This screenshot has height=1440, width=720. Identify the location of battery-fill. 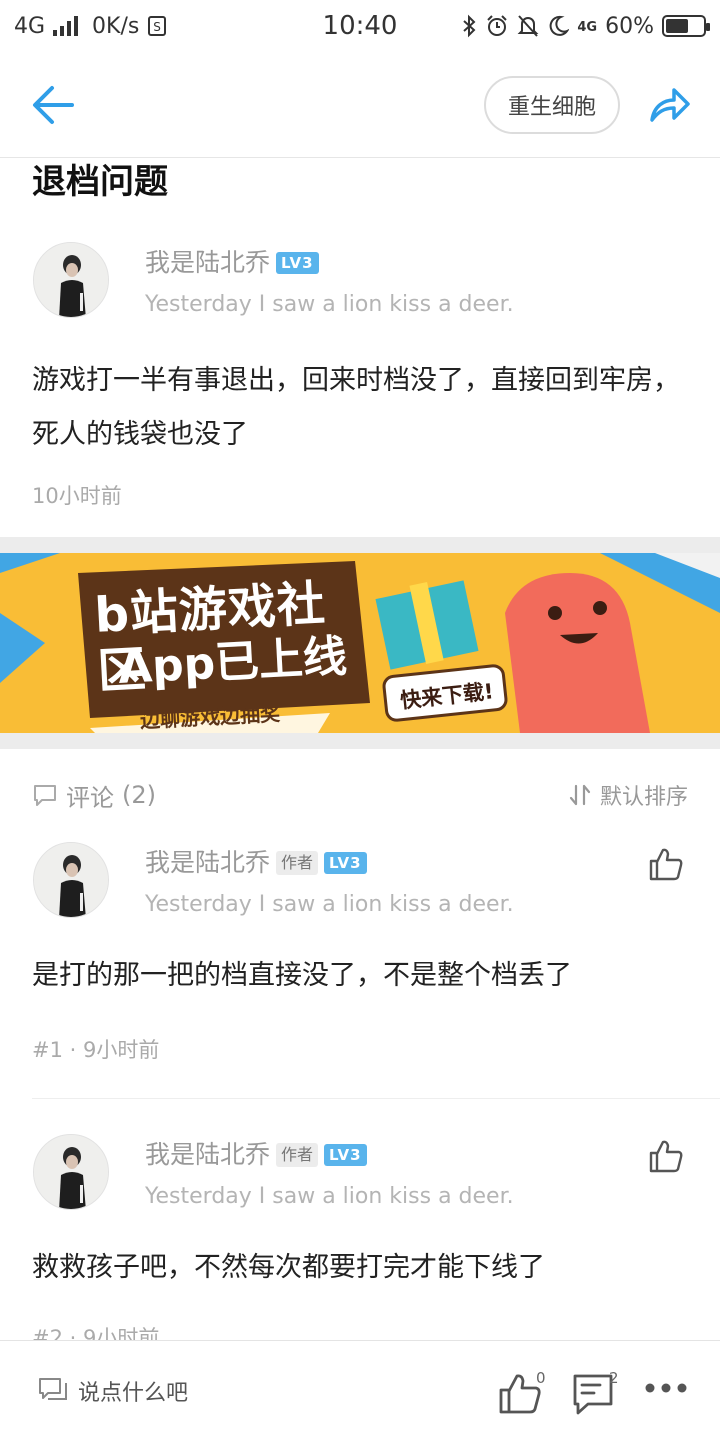
(677, 26).